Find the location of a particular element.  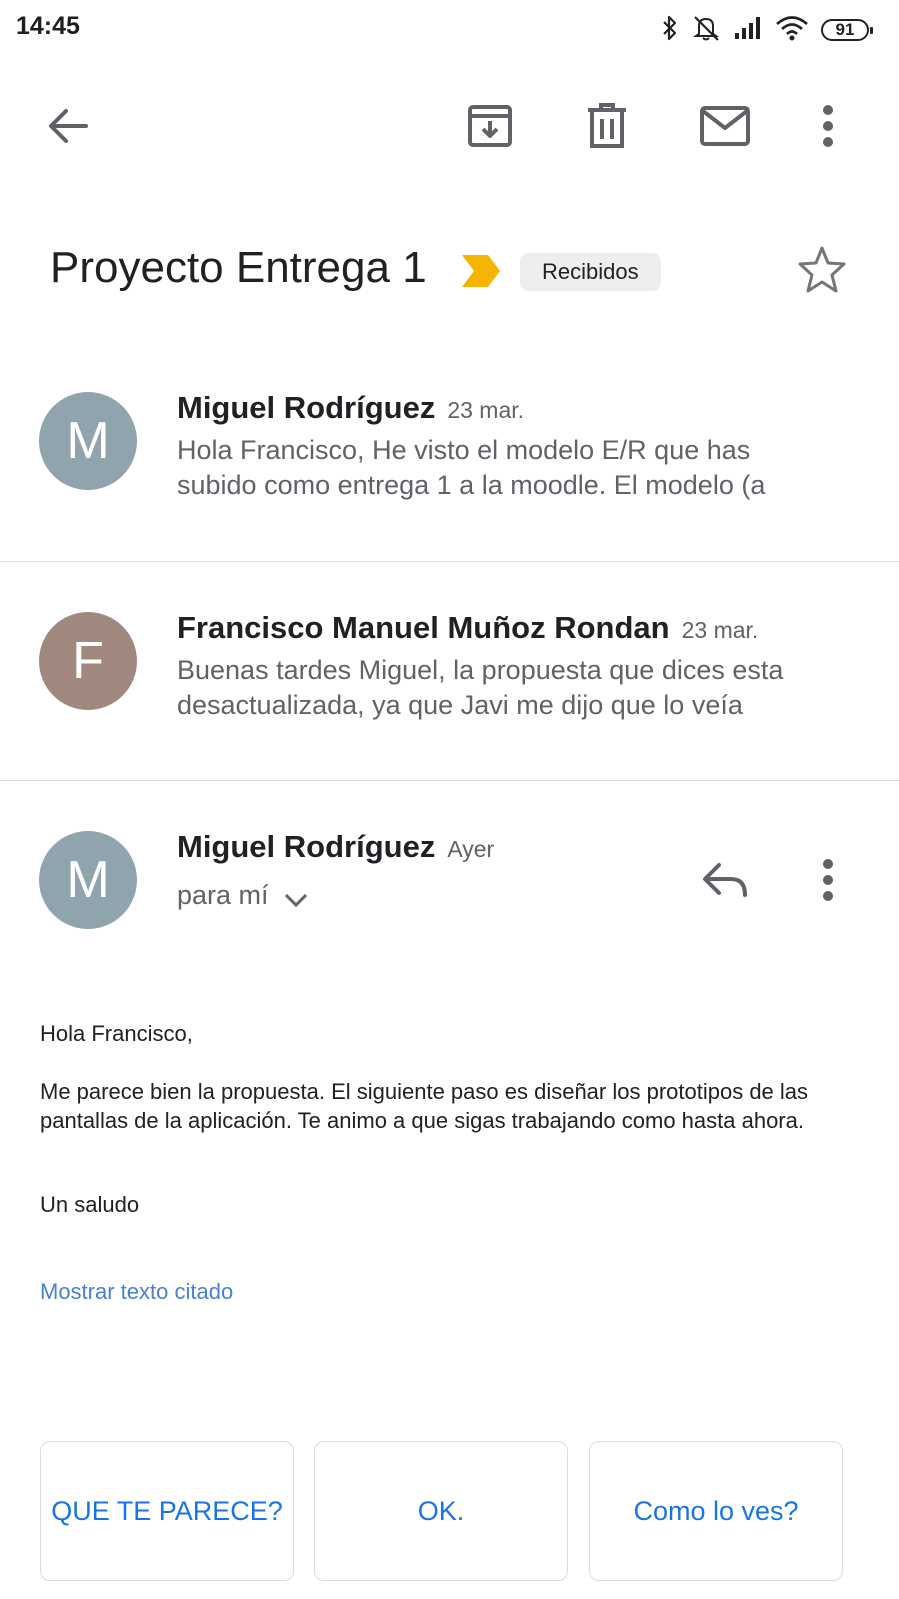

avatar-initial: F is located at coordinates (88, 661).